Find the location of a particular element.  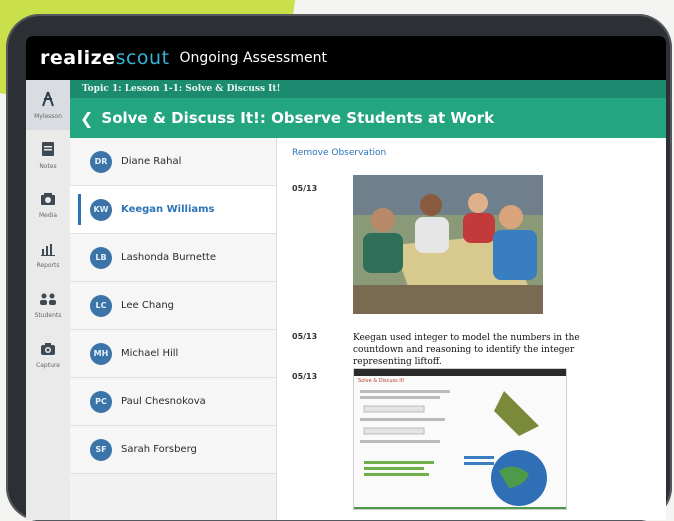

rail-item-mylesson: Mylesson is located at coordinates (48, 105).